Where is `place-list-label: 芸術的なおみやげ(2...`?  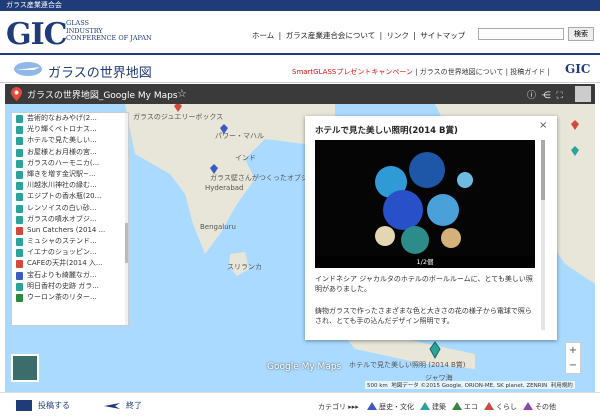 place-list-label: 芸術的なおみやげ(2... is located at coordinates (62, 118).